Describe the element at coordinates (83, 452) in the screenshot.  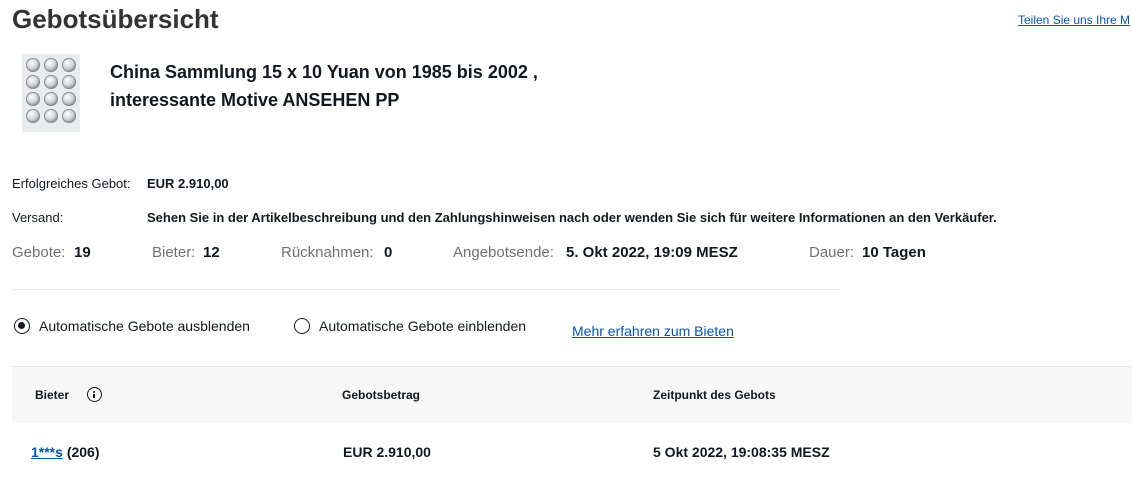
I see `bidder-score: (206)` at that location.